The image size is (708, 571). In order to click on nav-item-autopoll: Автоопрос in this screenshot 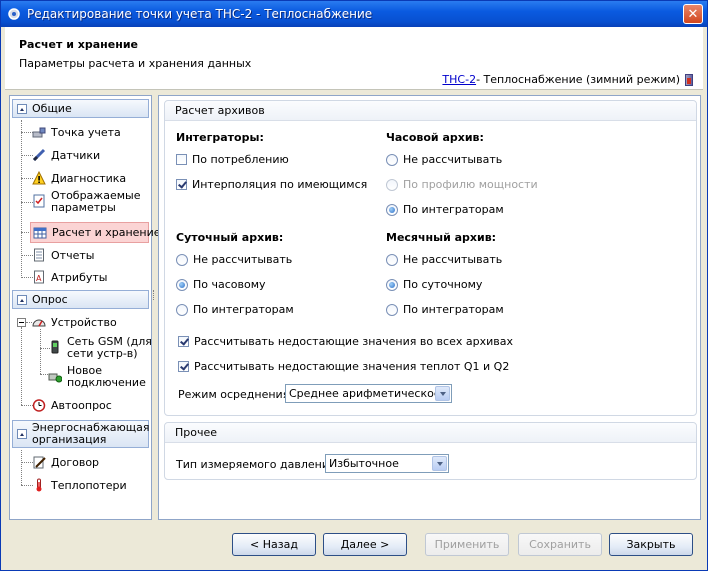, I will do `click(72, 405)`.